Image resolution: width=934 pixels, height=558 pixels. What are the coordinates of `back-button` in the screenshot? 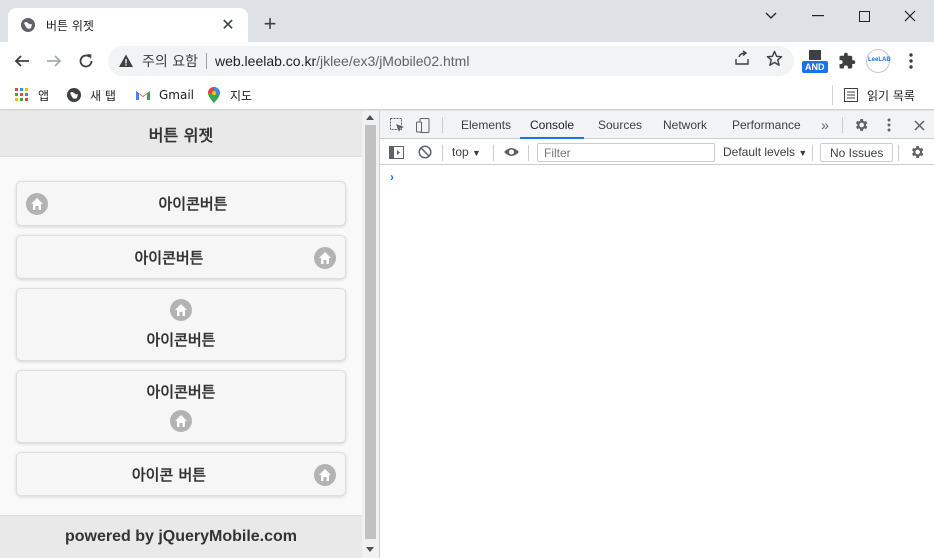 It's located at (22, 61).